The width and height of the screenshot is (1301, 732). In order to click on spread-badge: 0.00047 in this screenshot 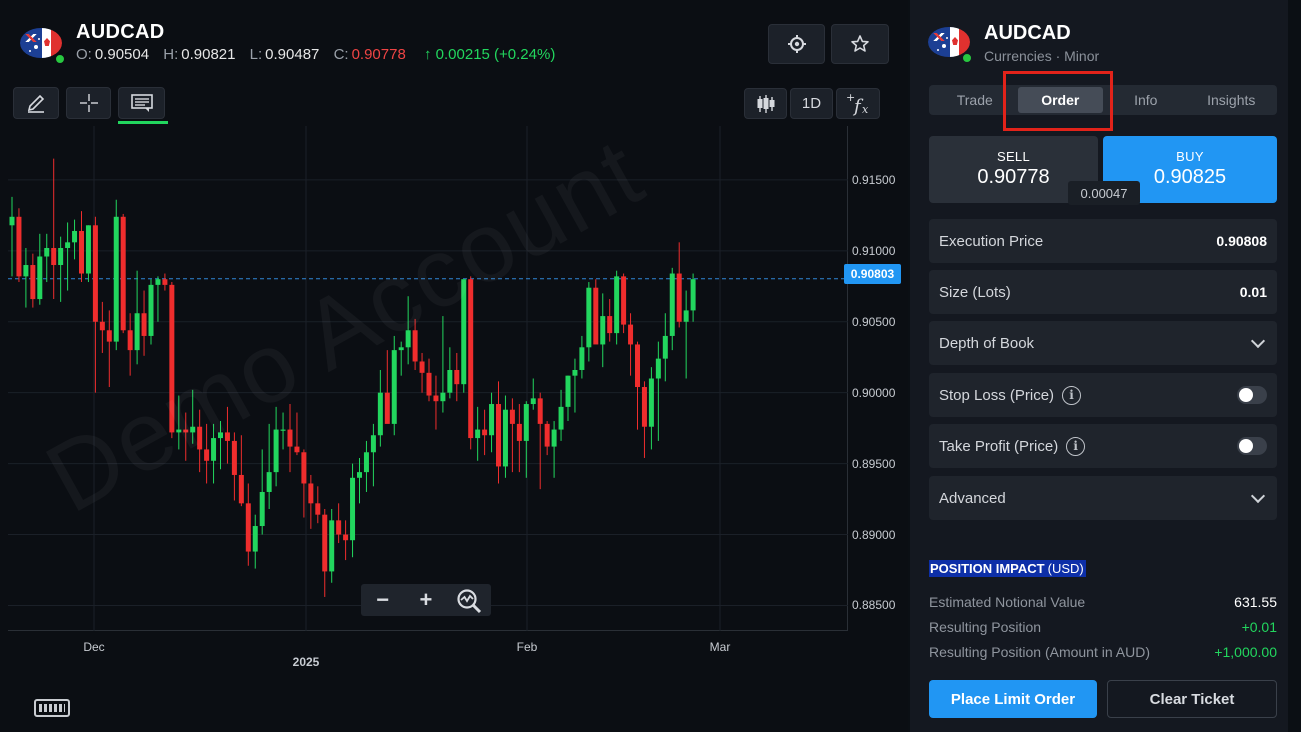, I will do `click(1104, 193)`.